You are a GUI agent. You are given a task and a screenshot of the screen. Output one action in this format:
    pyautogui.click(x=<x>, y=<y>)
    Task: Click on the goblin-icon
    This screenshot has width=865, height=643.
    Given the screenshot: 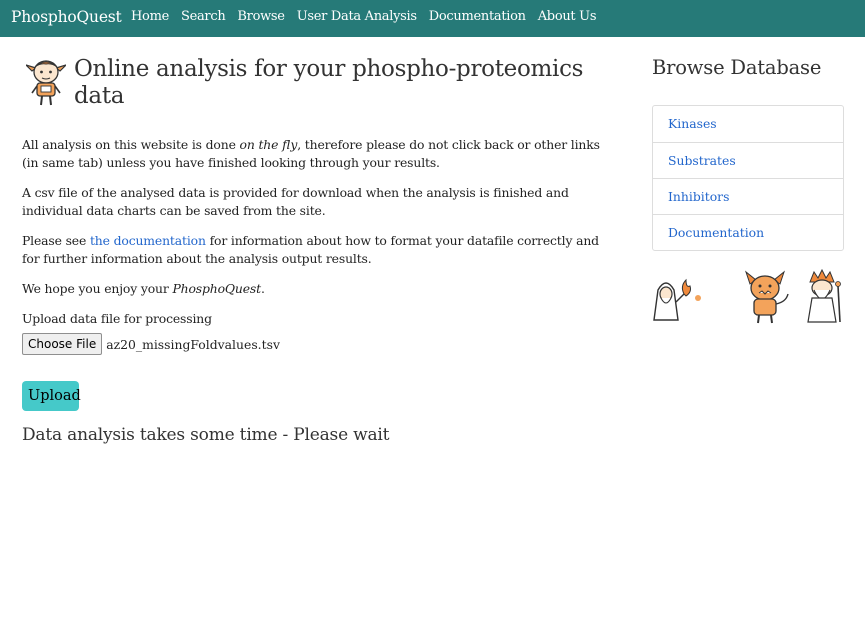 What is the action you would take?
    pyautogui.click(x=766, y=297)
    